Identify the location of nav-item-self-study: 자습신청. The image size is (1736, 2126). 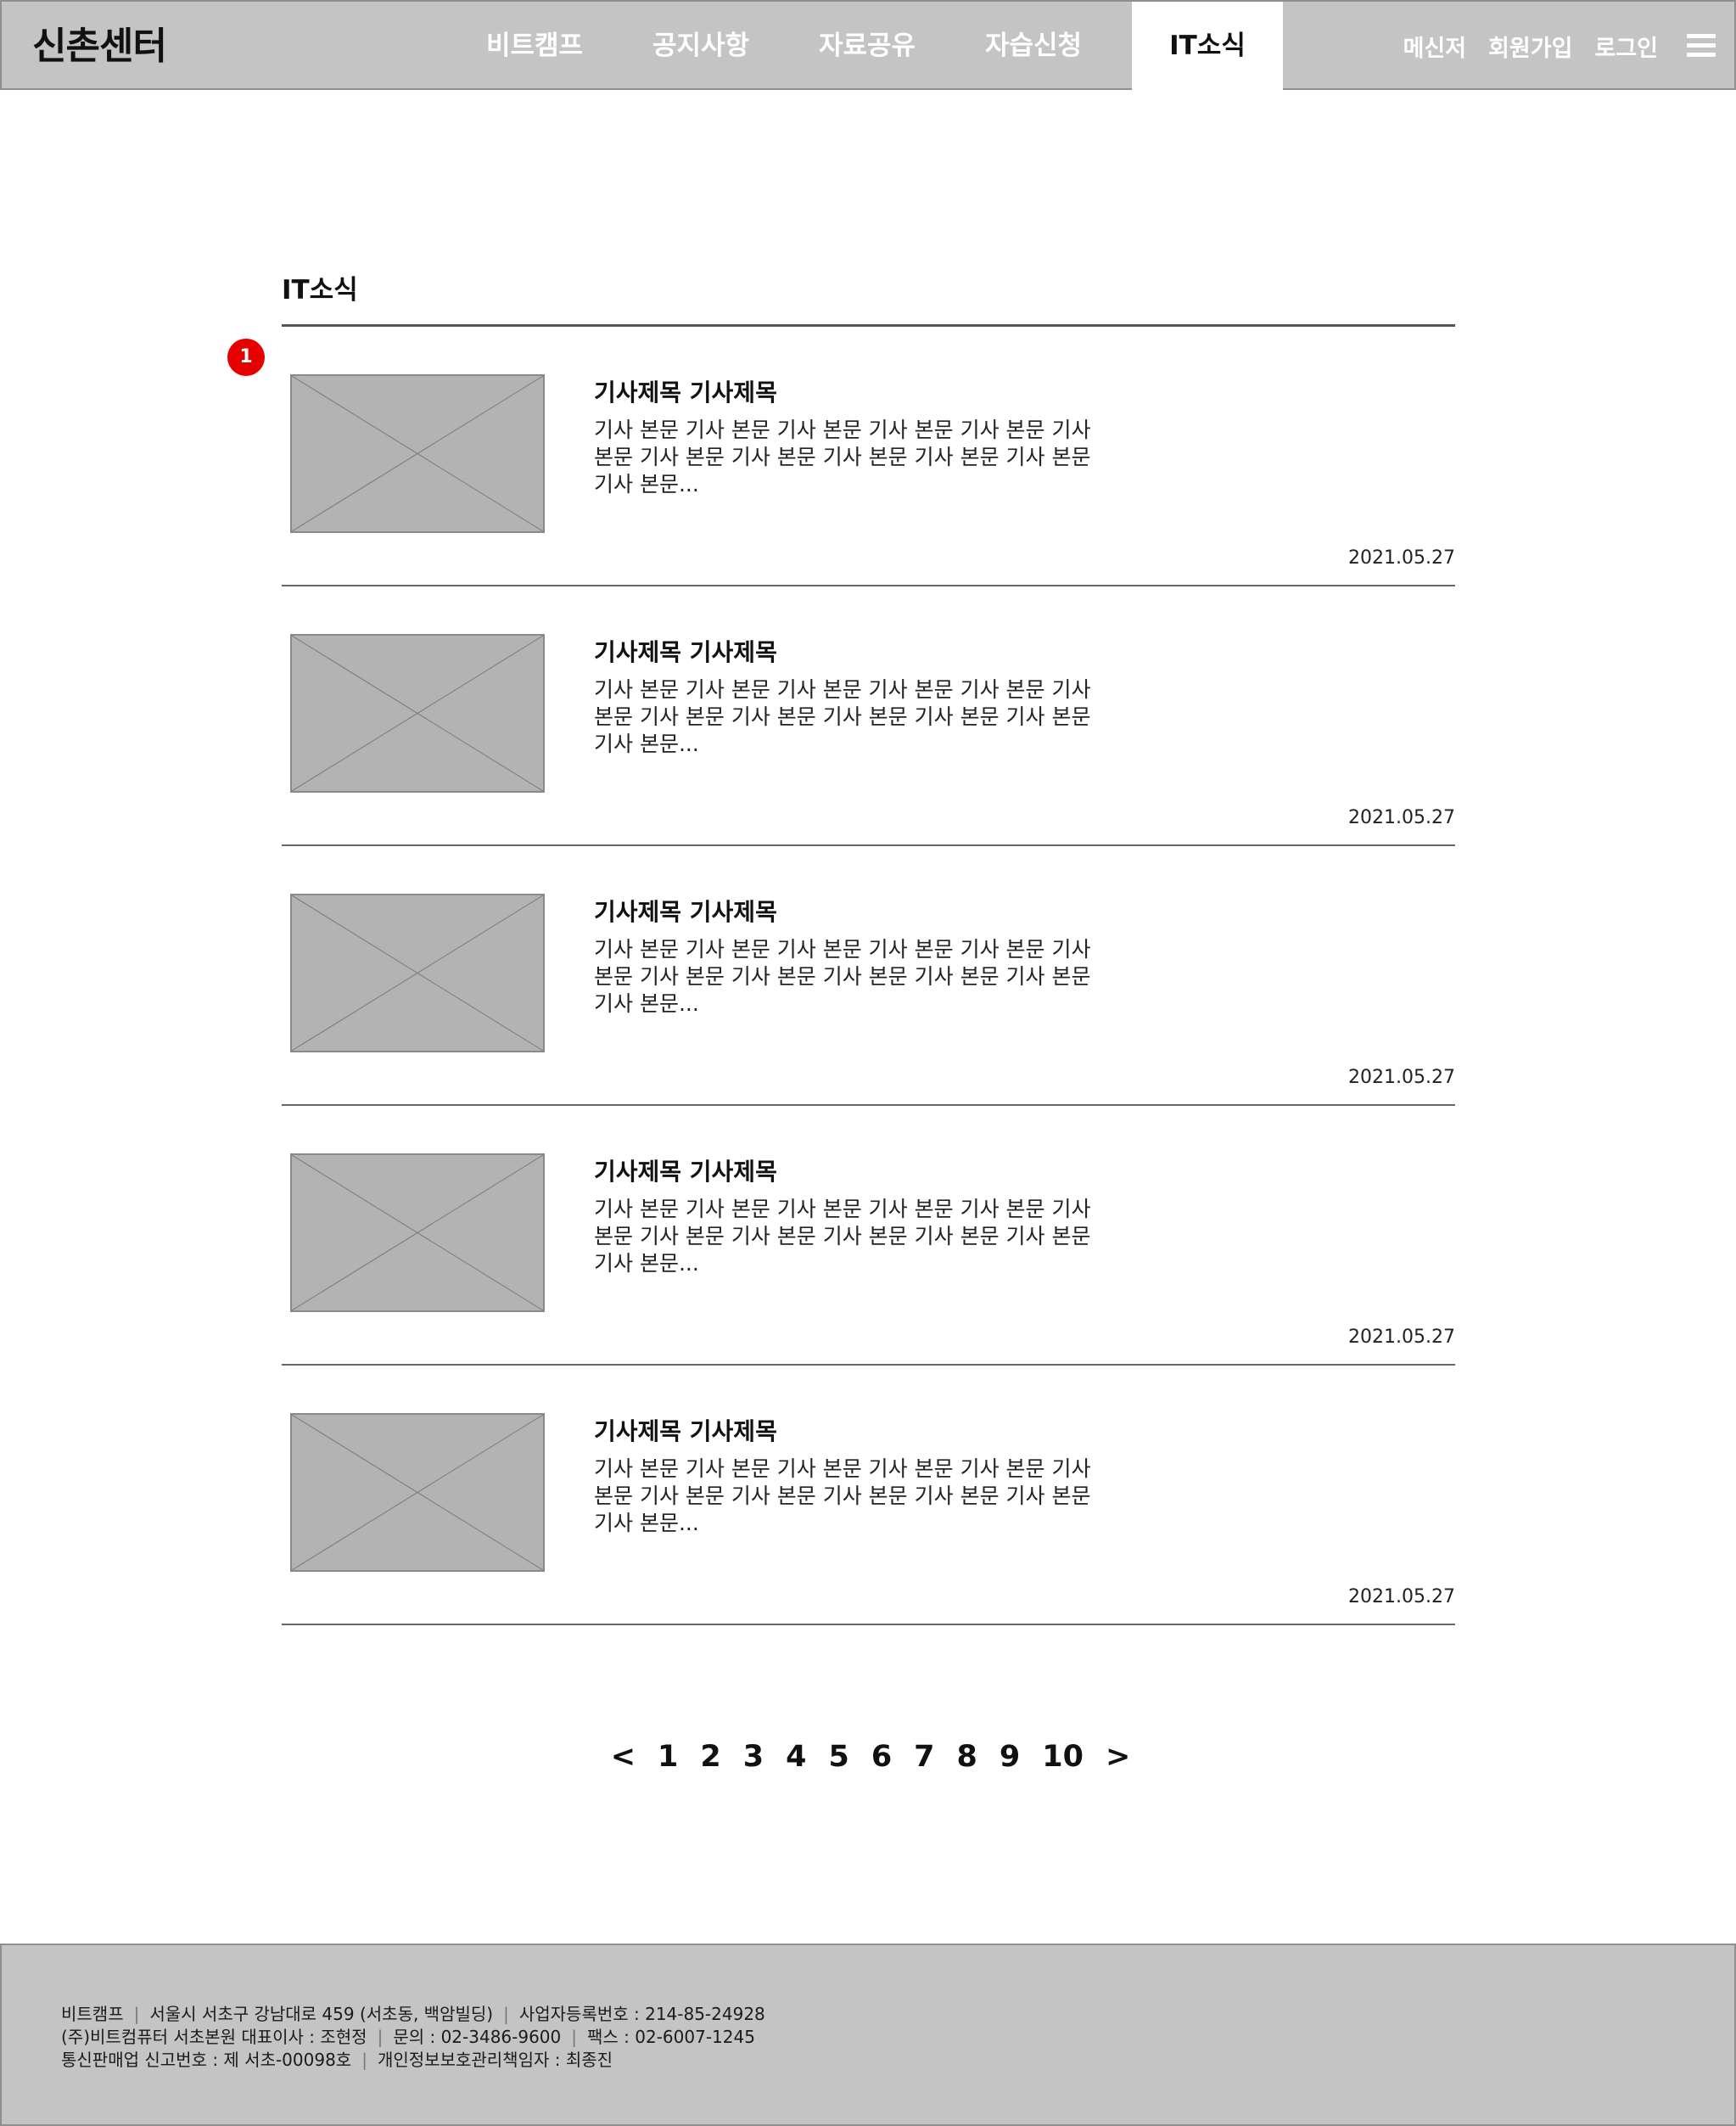
(1034, 46).